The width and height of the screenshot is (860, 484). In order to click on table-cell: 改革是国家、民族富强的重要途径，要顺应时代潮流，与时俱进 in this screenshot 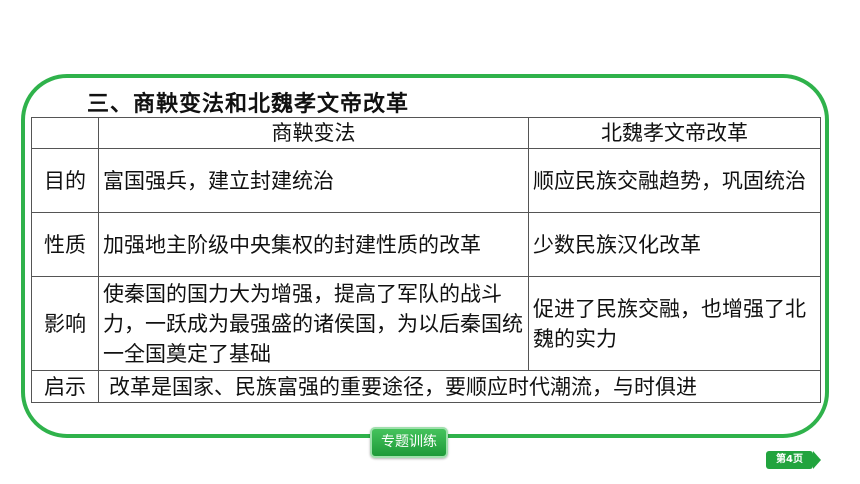, I will do `click(459, 386)`.